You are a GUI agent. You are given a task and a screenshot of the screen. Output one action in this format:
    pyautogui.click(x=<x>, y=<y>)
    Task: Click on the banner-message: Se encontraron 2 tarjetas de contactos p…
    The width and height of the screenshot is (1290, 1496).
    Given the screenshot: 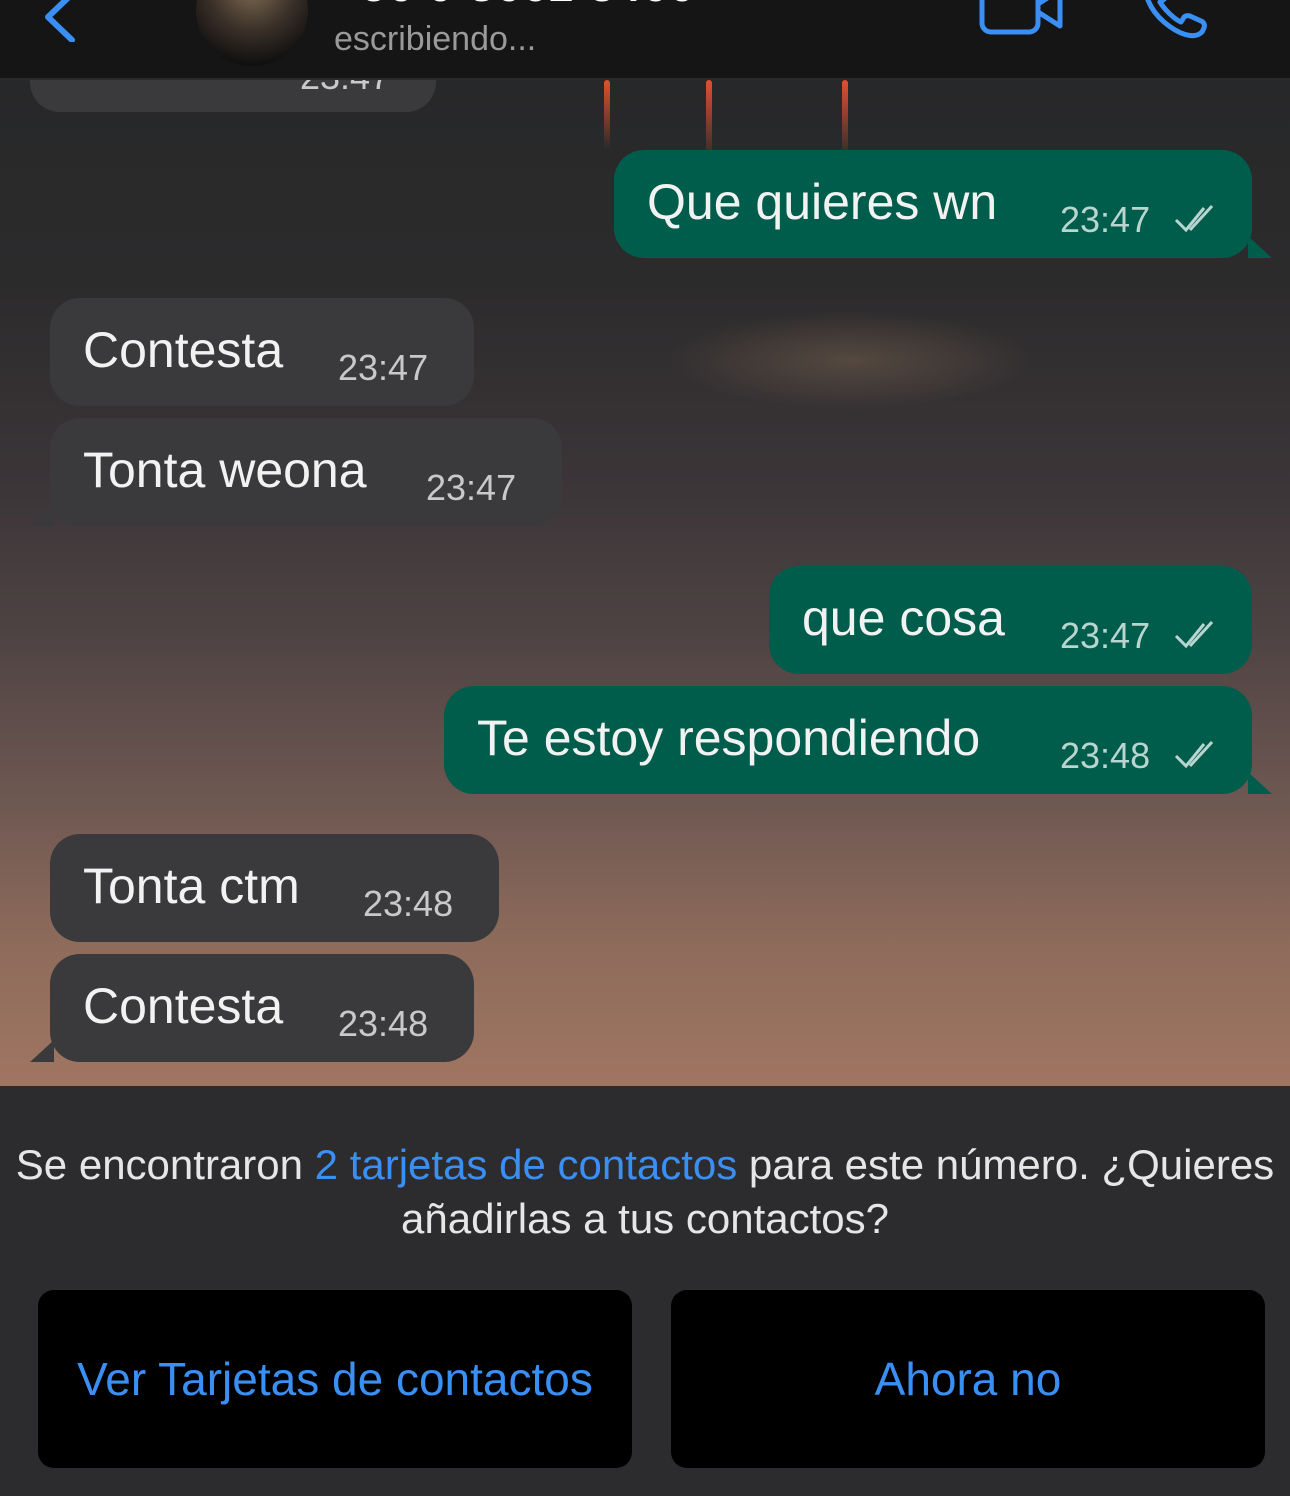 What is the action you would take?
    pyautogui.click(x=645, y=1192)
    